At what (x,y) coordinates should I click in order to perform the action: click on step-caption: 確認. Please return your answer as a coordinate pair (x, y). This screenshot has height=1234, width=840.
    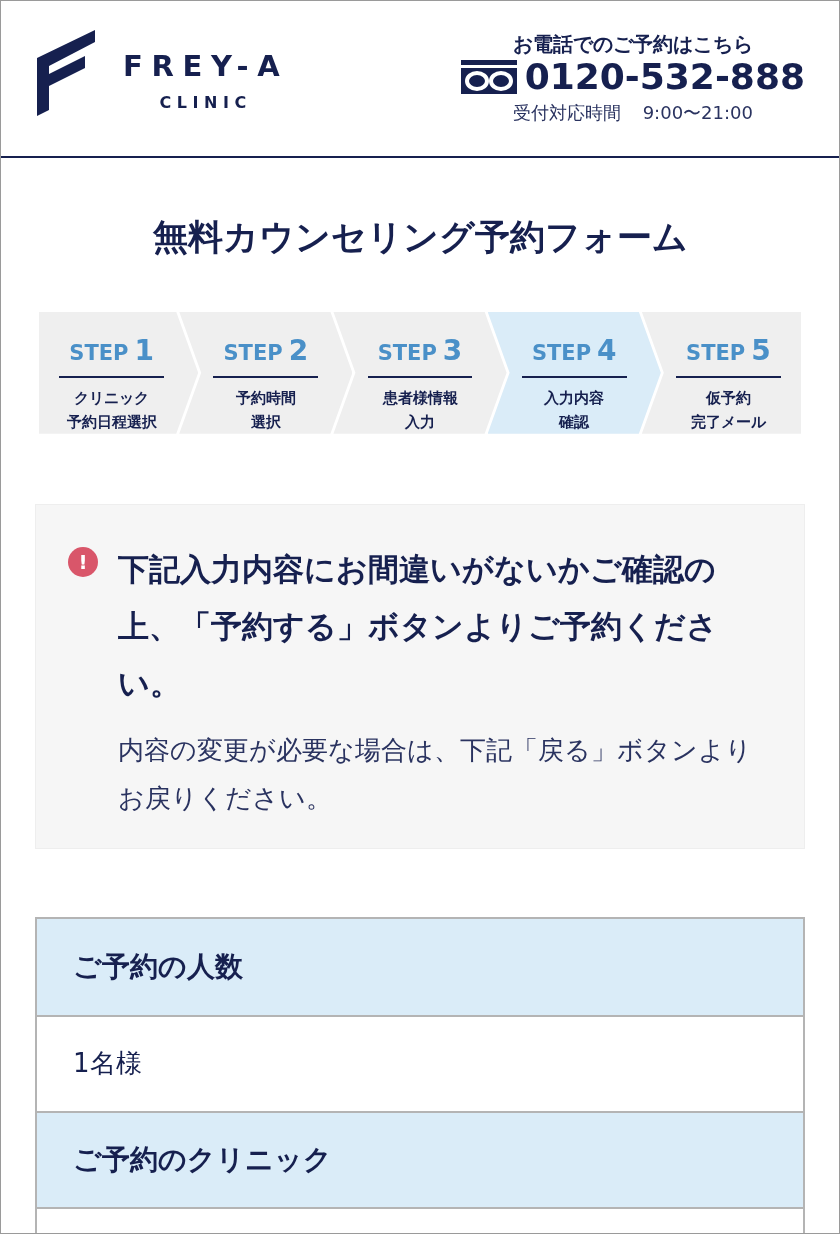
    Looking at the image, I should click on (574, 422).